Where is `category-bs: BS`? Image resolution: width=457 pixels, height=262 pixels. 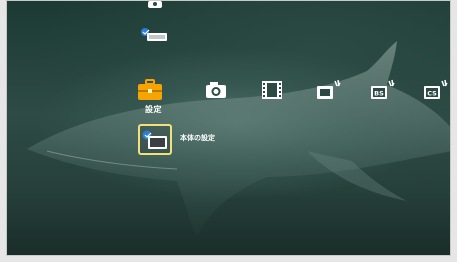 category-bs: BS is located at coordinates (382, 90).